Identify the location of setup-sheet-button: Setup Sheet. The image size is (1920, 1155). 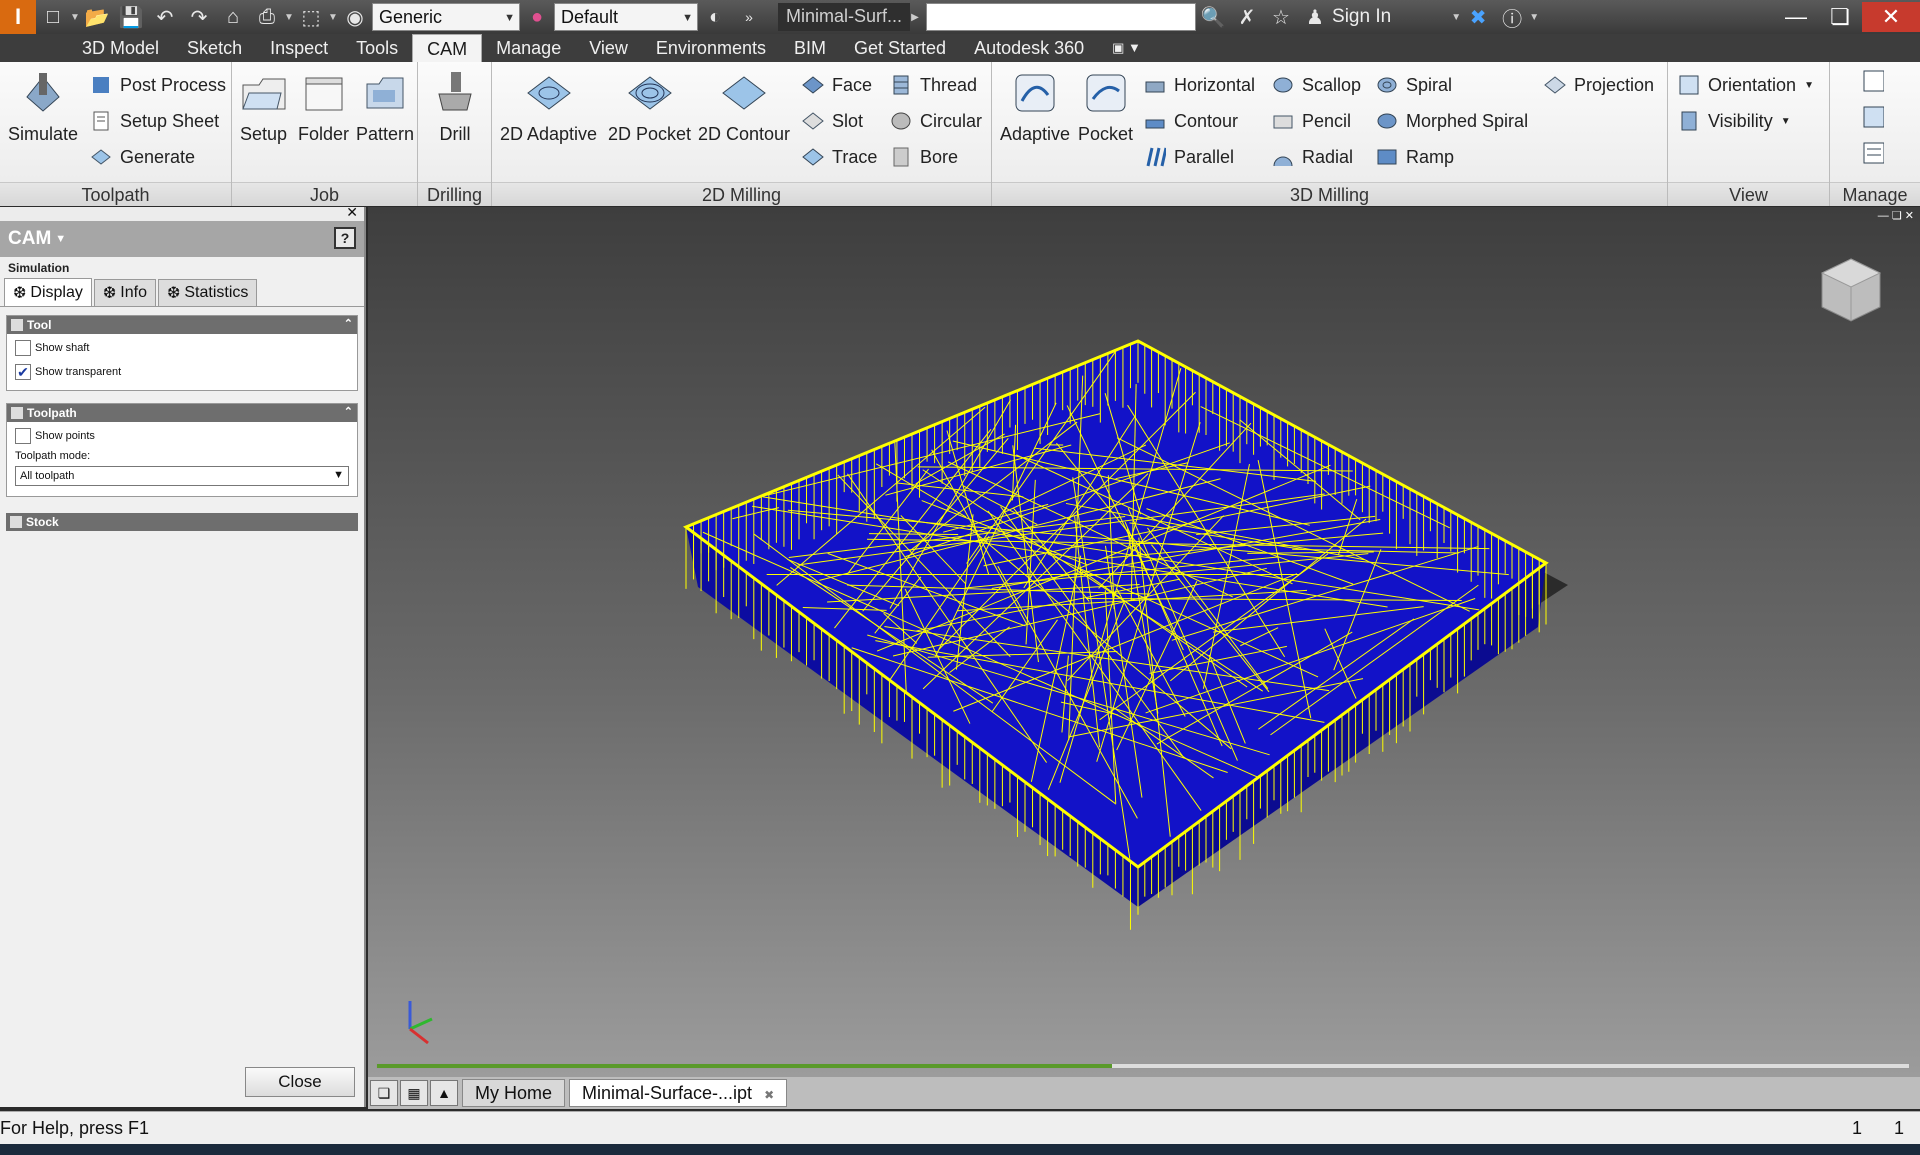
(154, 121).